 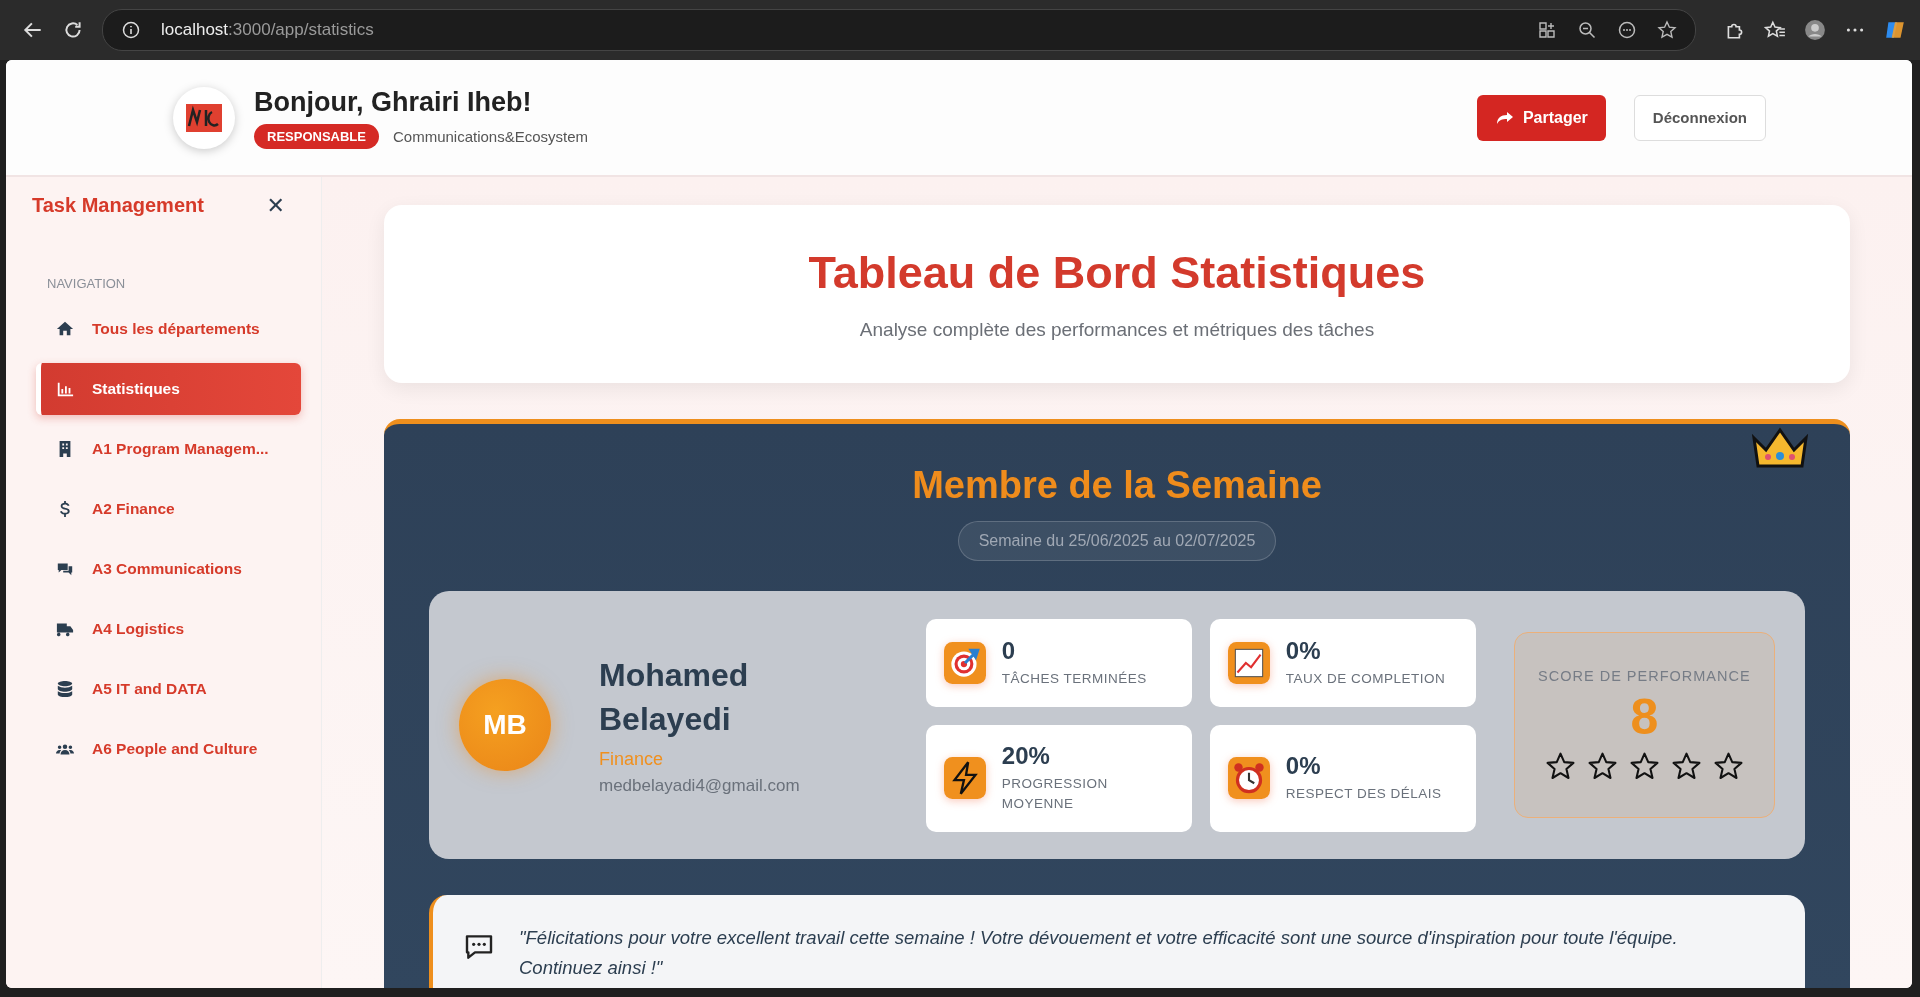 I want to click on section-label: NAVIGATION, so click(x=87, y=283).